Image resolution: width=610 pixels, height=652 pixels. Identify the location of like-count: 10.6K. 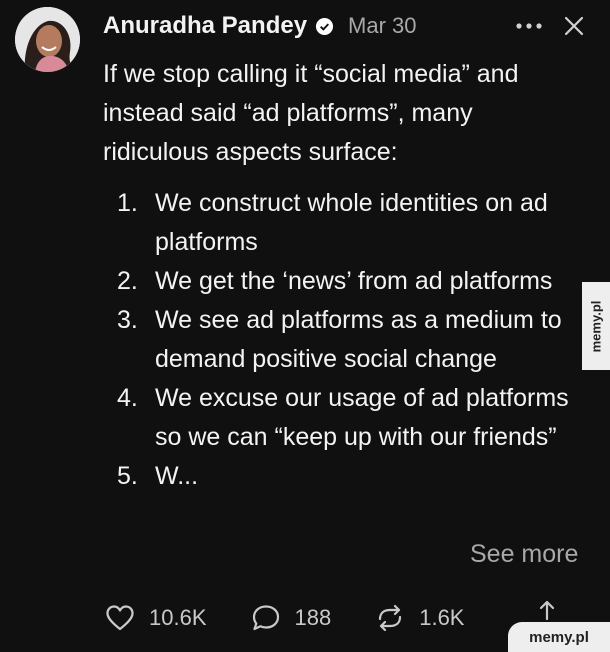
(178, 617).